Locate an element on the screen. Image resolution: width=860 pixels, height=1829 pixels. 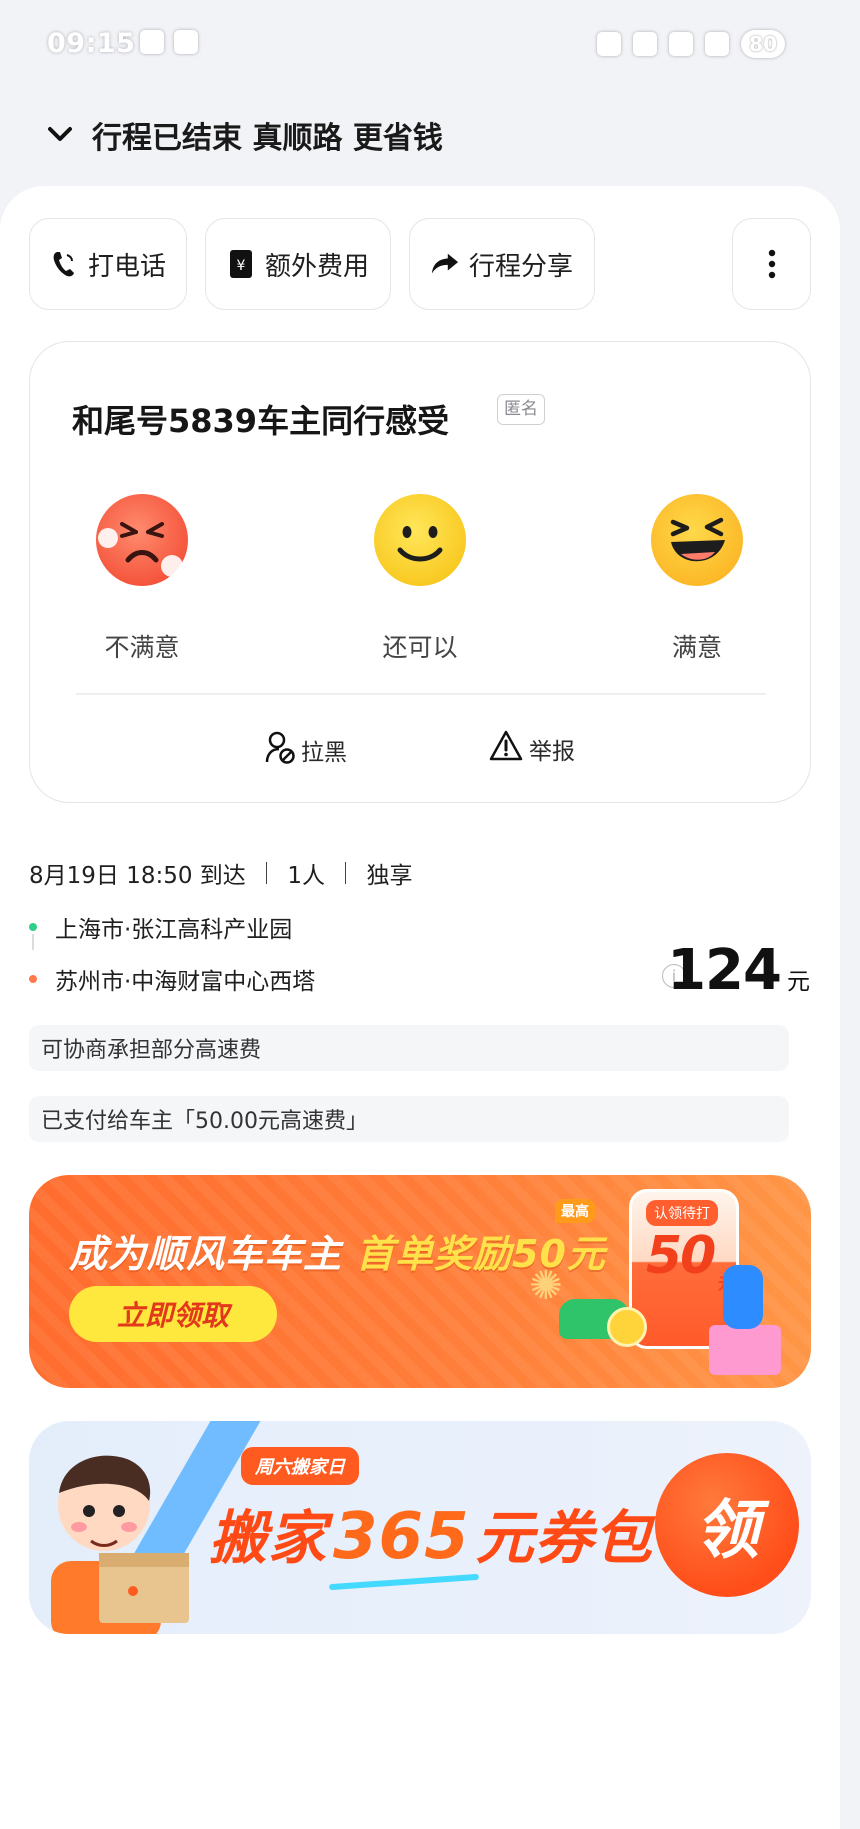
warning-icon is located at coordinates (506, 749).